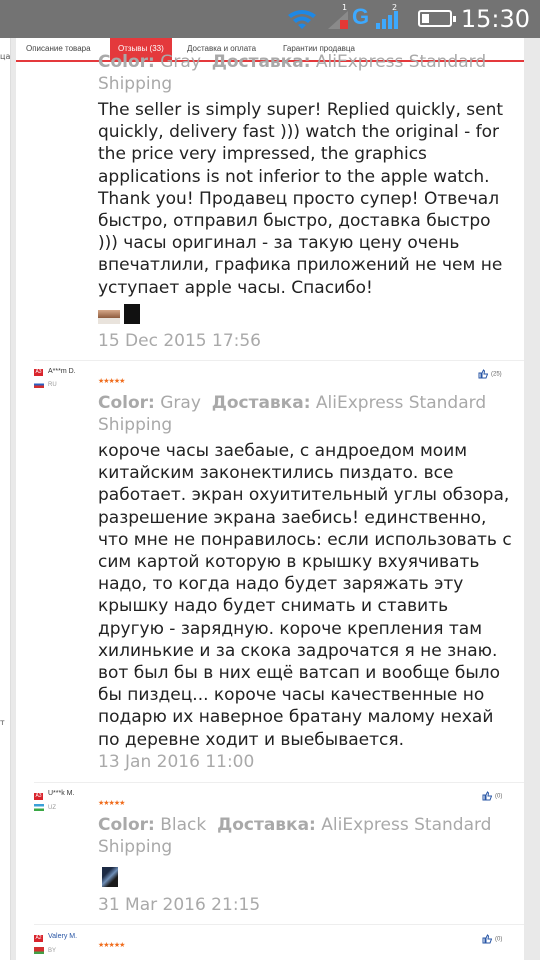 The image size is (540, 960). Describe the element at coordinates (5, 499) in the screenshot. I see `background-page-edge: ца т` at that location.